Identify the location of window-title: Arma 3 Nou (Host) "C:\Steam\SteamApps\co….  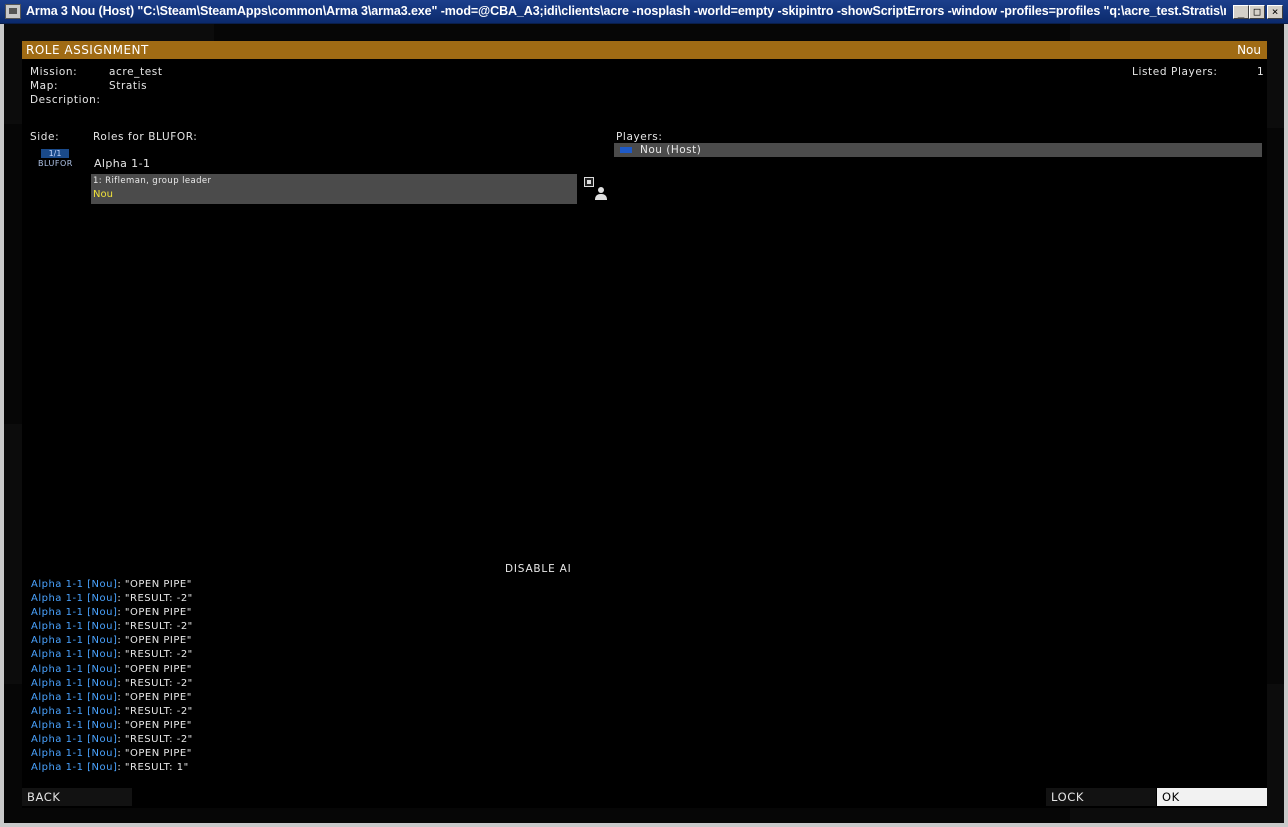
(626, 11).